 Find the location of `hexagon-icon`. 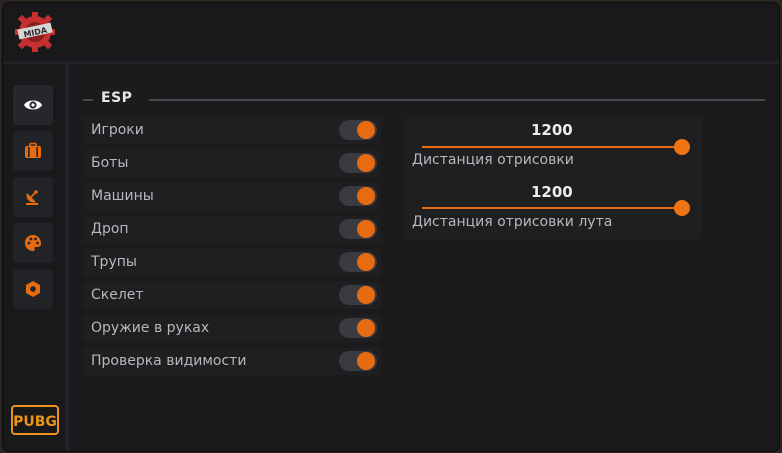

hexagon-icon is located at coordinates (33, 289).